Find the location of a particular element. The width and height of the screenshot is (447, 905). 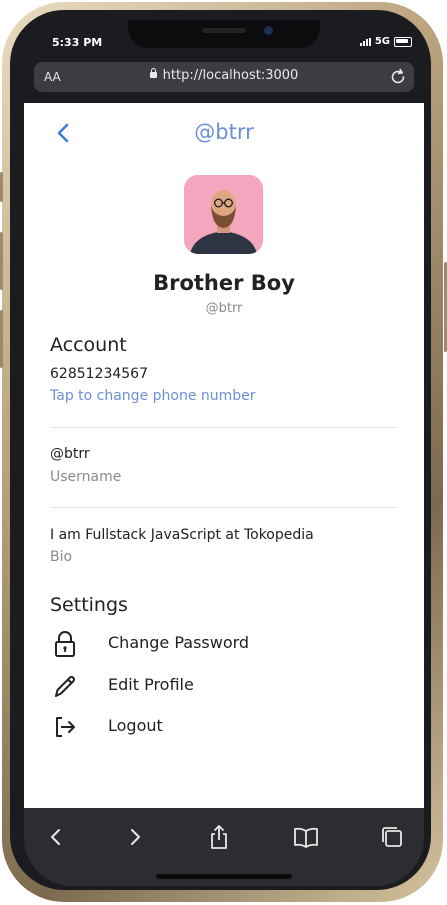

url-display: http://localhost:3000 is located at coordinates (224, 75).